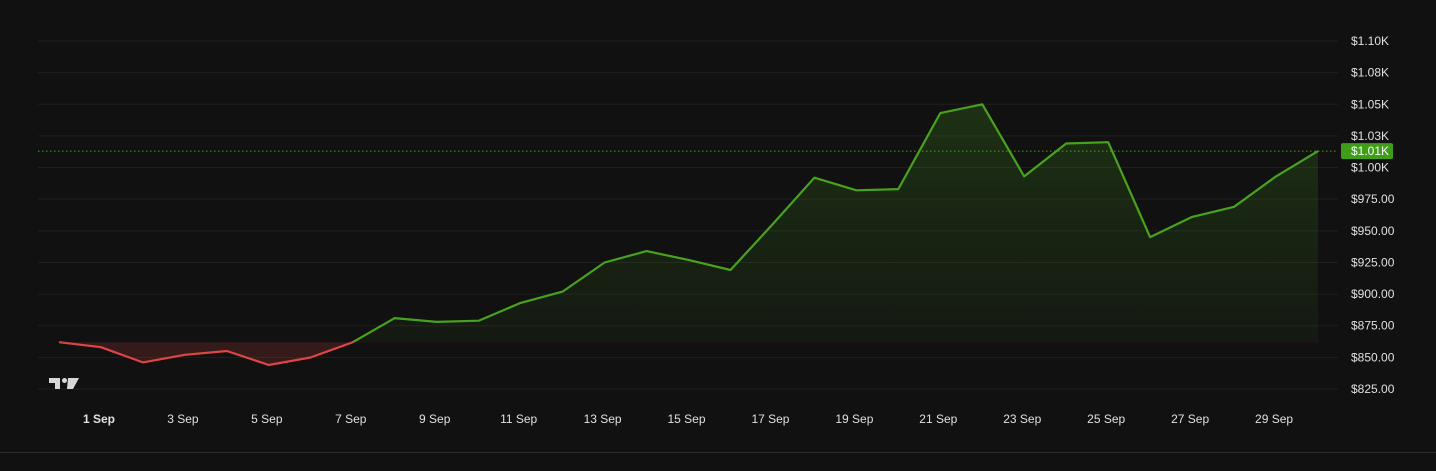 This screenshot has width=1436, height=471. I want to click on x-tick-label-4: 9 Sep, so click(435, 419).